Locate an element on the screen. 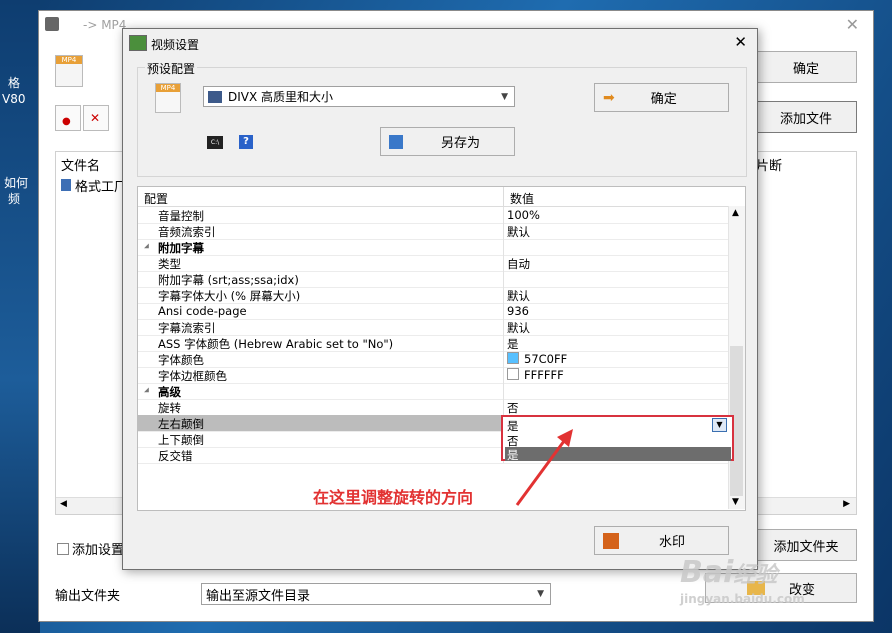 This screenshot has width=892, height=633. desktop-label: V80 is located at coordinates (14, 99).